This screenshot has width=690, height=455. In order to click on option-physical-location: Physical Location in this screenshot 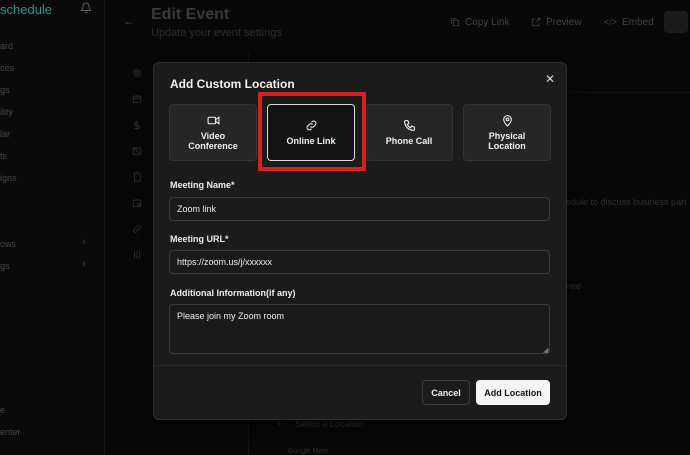, I will do `click(507, 132)`.